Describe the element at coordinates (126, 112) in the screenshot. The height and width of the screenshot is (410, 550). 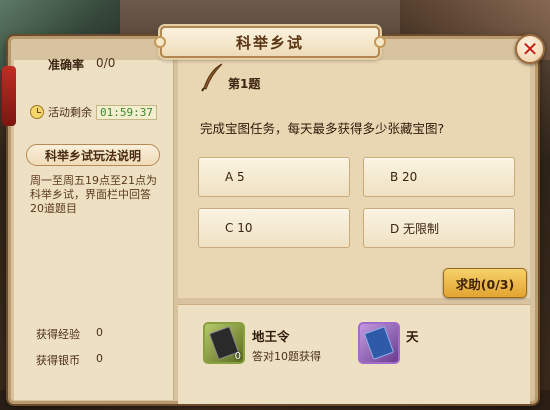
I see `timer-value: 01:59:37` at that location.